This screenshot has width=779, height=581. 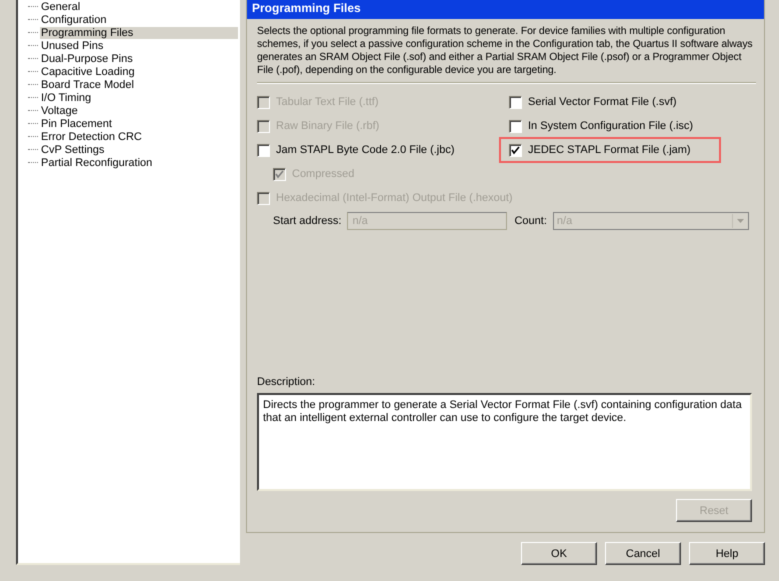 I want to click on field-label: Start address:, so click(x=307, y=221).